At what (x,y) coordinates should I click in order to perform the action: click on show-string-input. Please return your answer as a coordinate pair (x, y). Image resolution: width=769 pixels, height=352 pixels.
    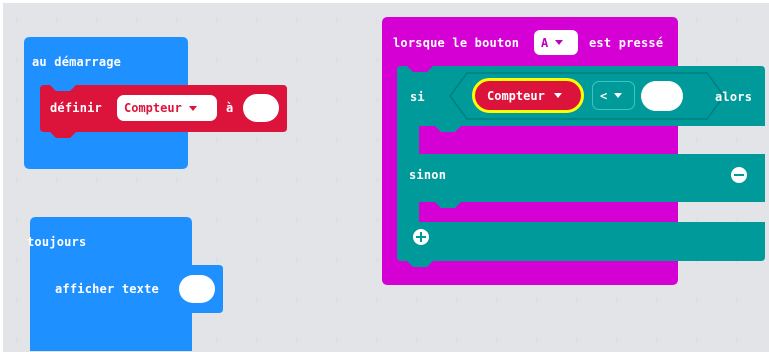
    Looking at the image, I should click on (197, 289).